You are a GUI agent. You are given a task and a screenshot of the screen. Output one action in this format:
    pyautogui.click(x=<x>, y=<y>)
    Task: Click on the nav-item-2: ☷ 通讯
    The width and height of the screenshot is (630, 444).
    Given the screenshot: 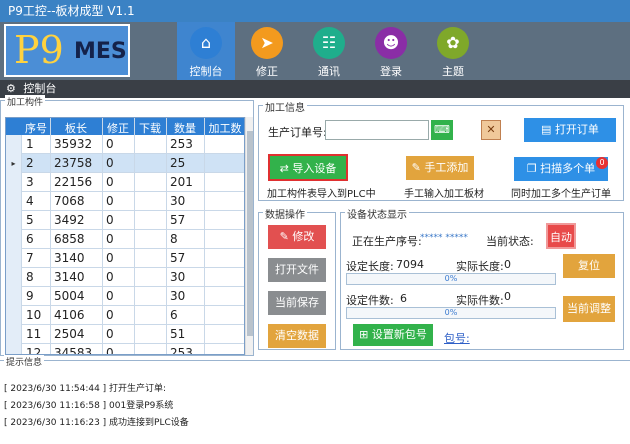 What is the action you would take?
    pyautogui.click(x=329, y=51)
    